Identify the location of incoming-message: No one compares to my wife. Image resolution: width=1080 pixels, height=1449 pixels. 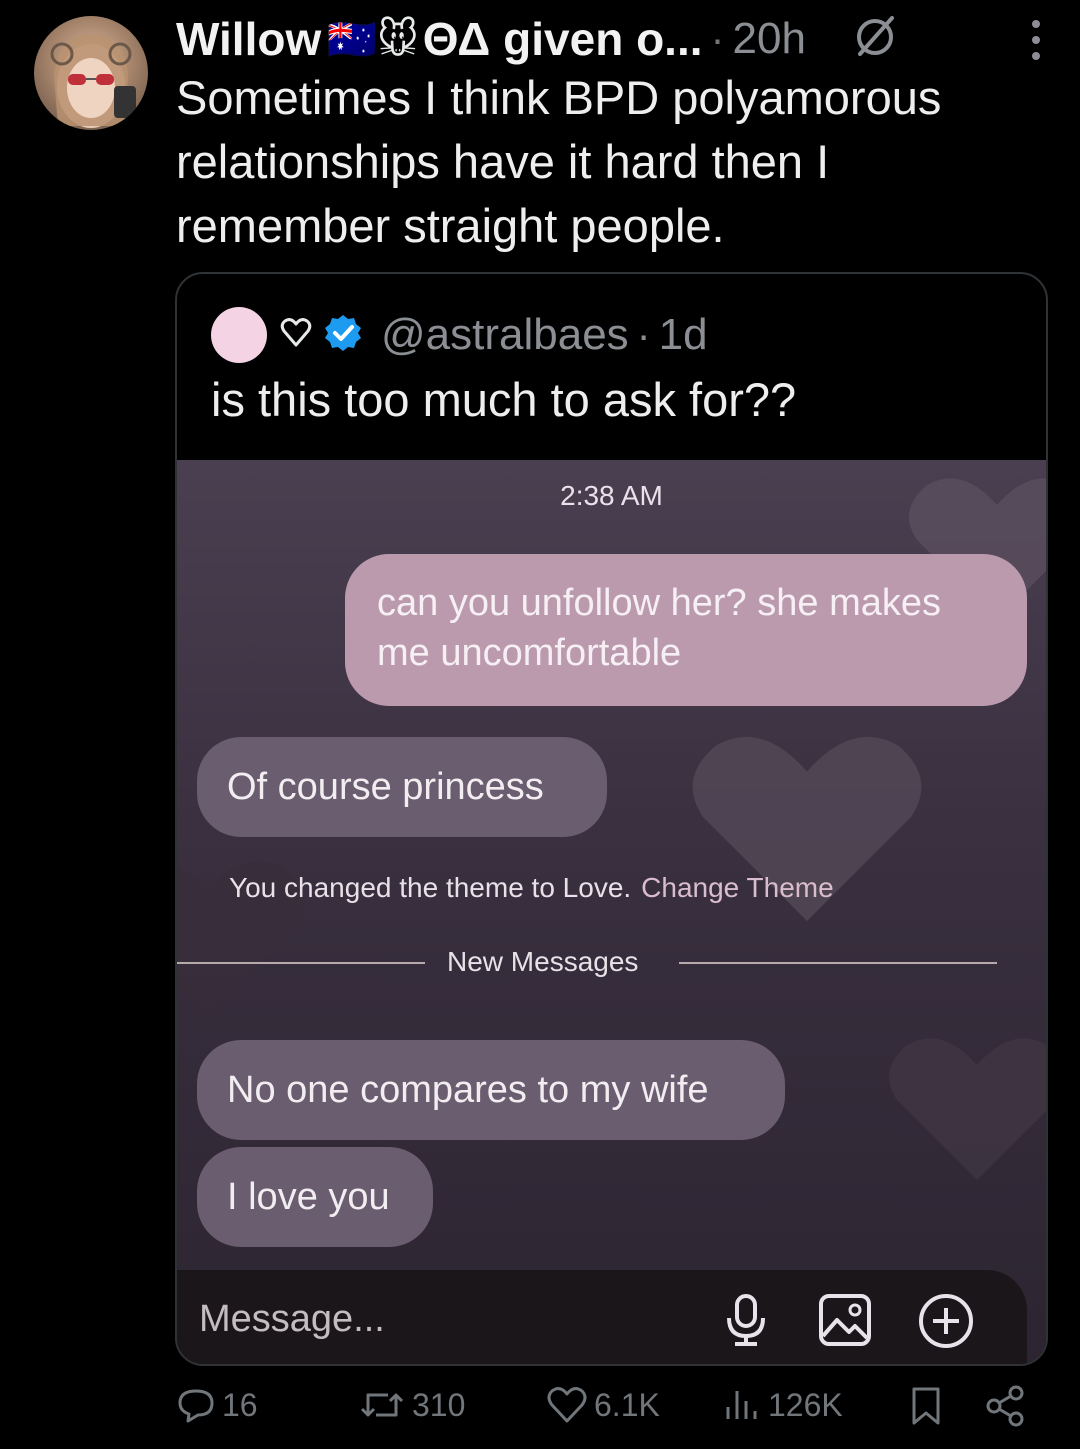
(491, 1090).